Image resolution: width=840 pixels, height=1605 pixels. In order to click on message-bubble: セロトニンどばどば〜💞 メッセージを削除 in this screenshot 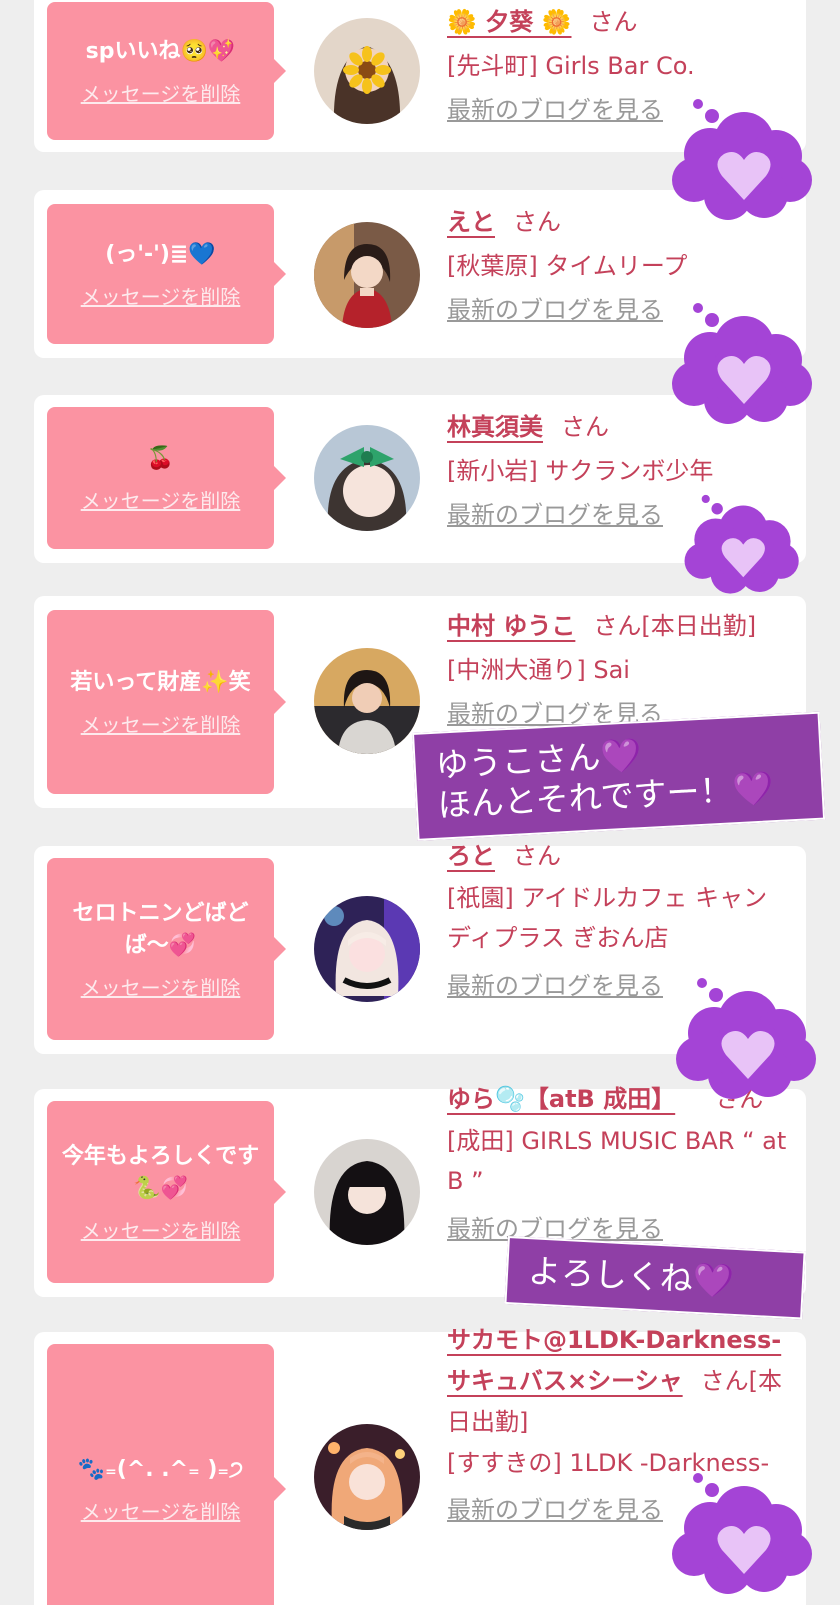, I will do `click(166, 949)`.